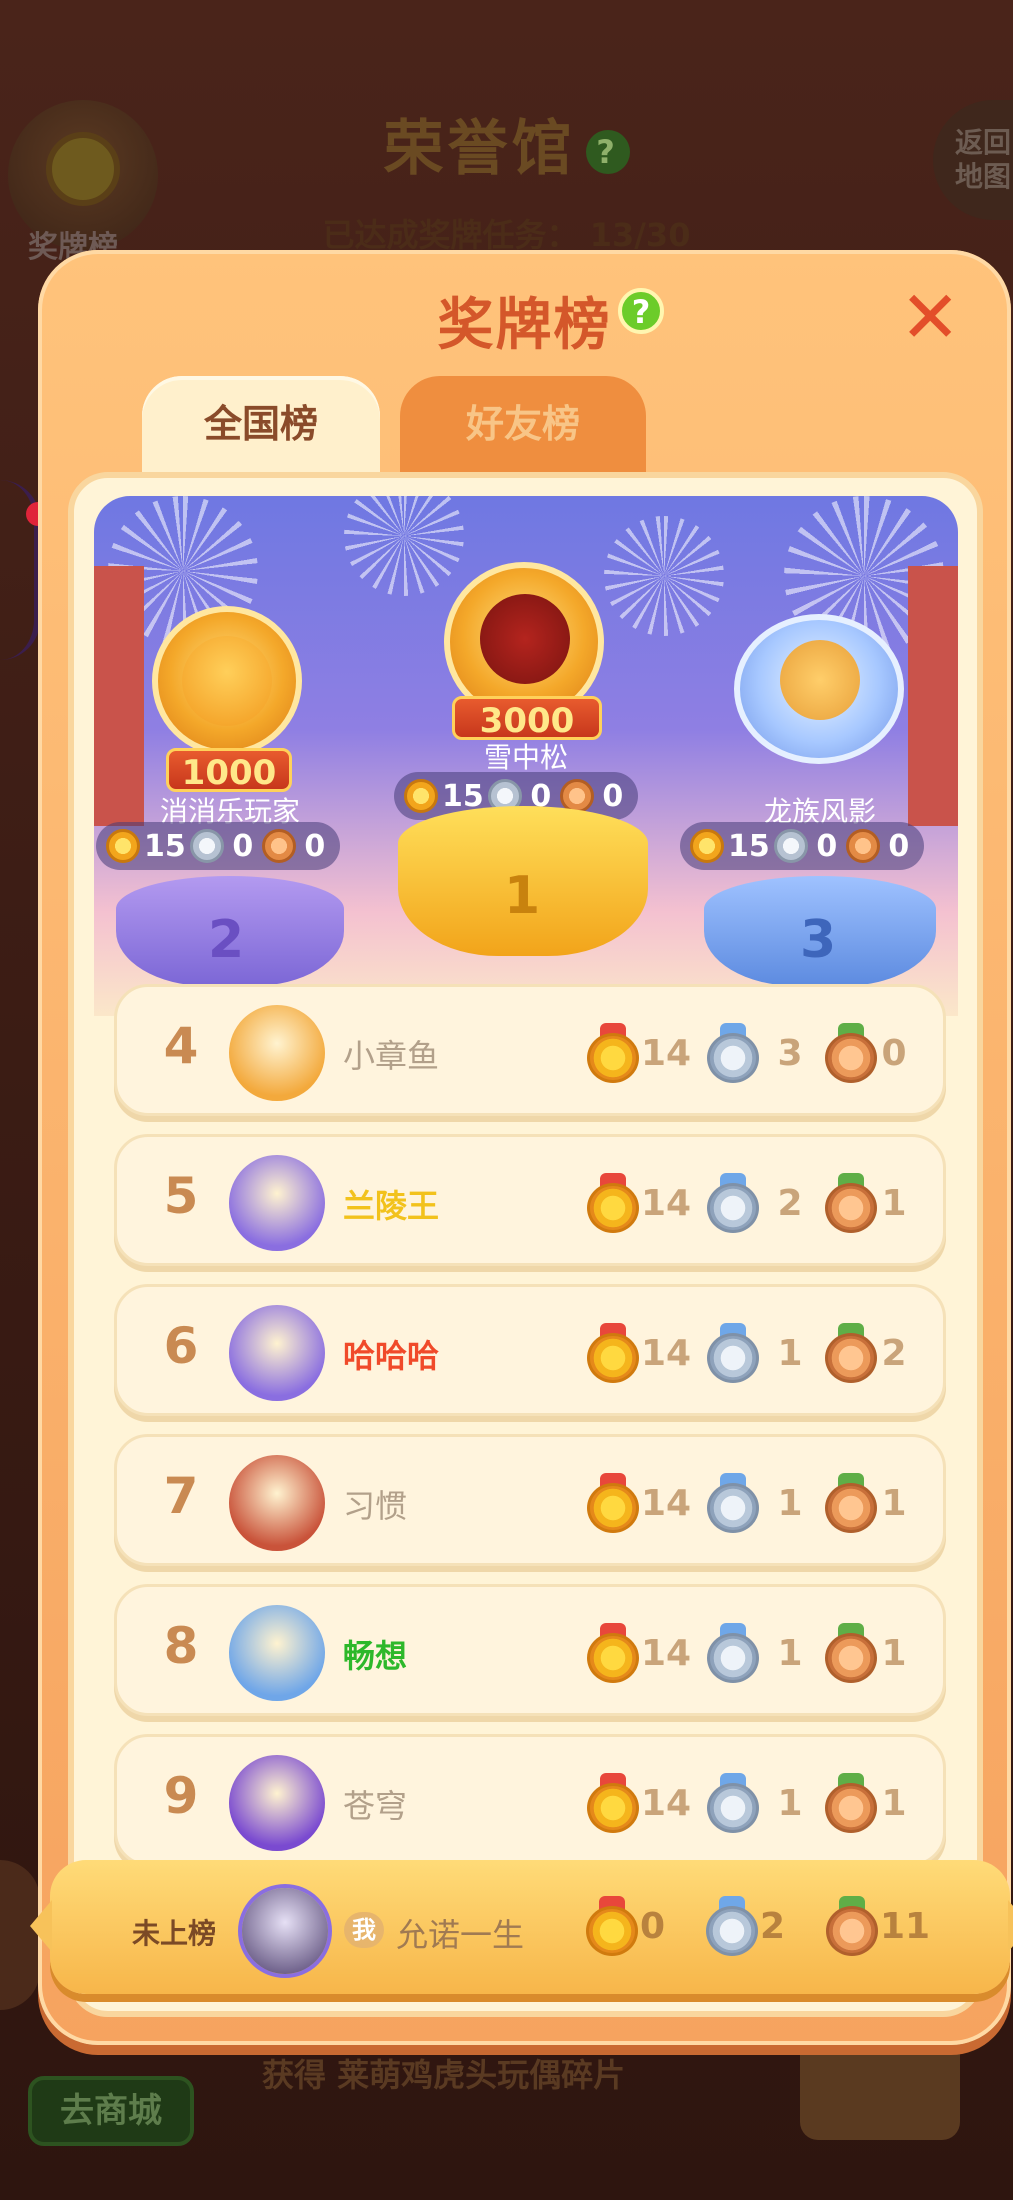 The height and width of the screenshot is (2200, 1013). Describe the element at coordinates (523, 424) in the screenshot. I see `tab-friends: 好友榜` at that location.